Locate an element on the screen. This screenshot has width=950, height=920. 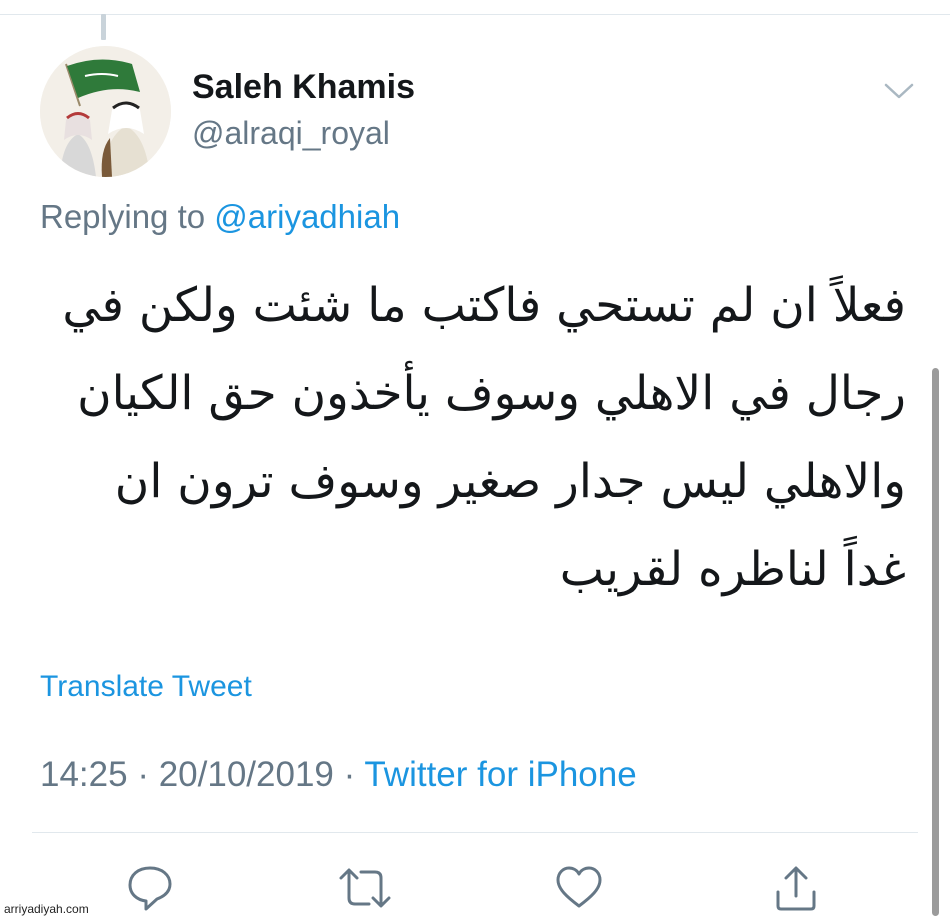
tweet-metadata: 14:25 · 20/10/2019 · Twitter for iPhone is located at coordinates (338, 775).